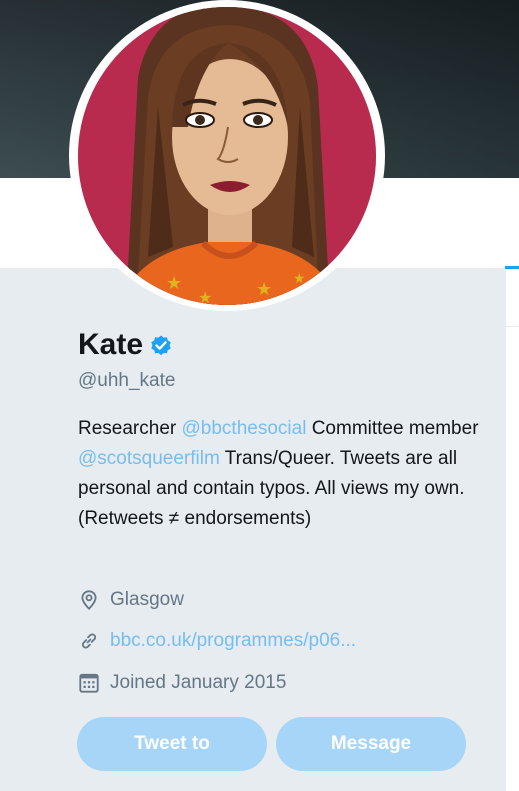 The height and width of the screenshot is (791, 519). Describe the element at coordinates (371, 744) in the screenshot. I see `message-button: Message` at that location.